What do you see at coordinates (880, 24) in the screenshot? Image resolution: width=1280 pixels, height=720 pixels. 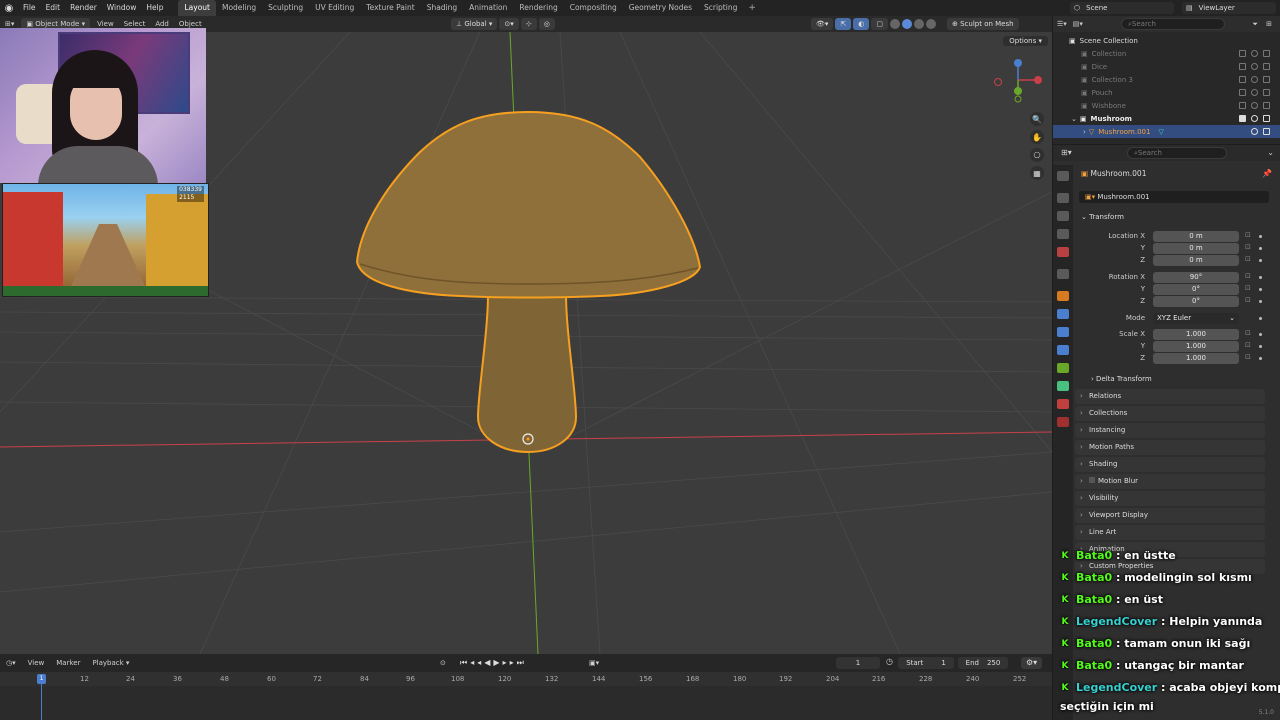 I see `xray-icon: ▢` at bounding box center [880, 24].